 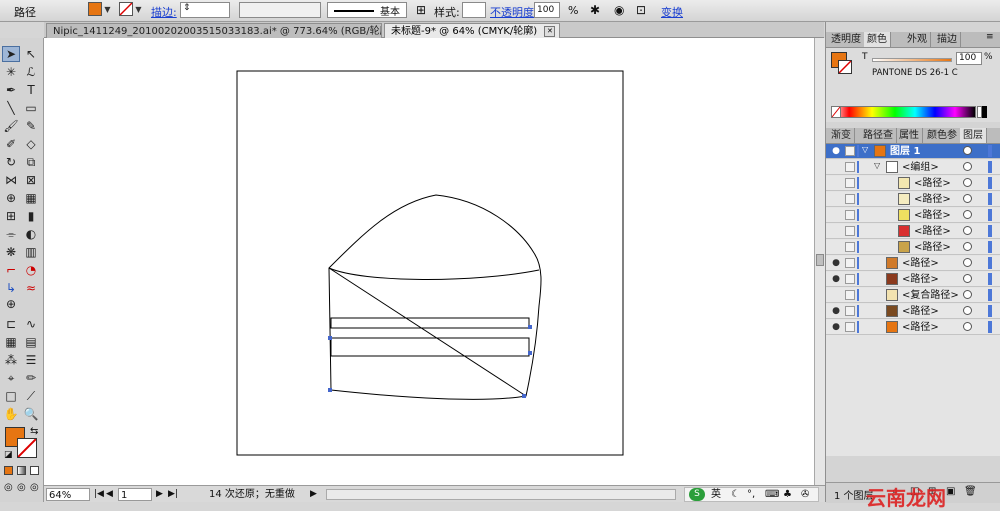 What do you see at coordinates (31, 126) in the screenshot?
I see `pencil-icon: ✎` at bounding box center [31, 126].